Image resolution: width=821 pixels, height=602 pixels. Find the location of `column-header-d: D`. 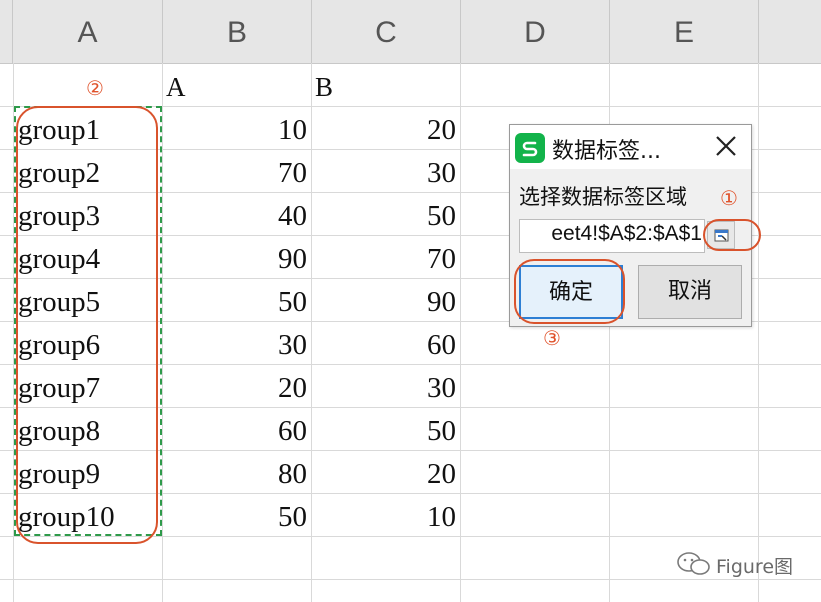

column-header-d: D is located at coordinates (535, 31).